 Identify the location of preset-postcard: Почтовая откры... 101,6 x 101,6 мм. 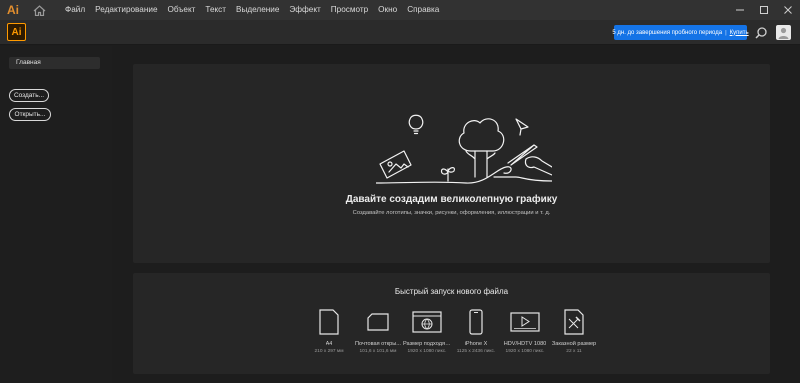
(378, 331).